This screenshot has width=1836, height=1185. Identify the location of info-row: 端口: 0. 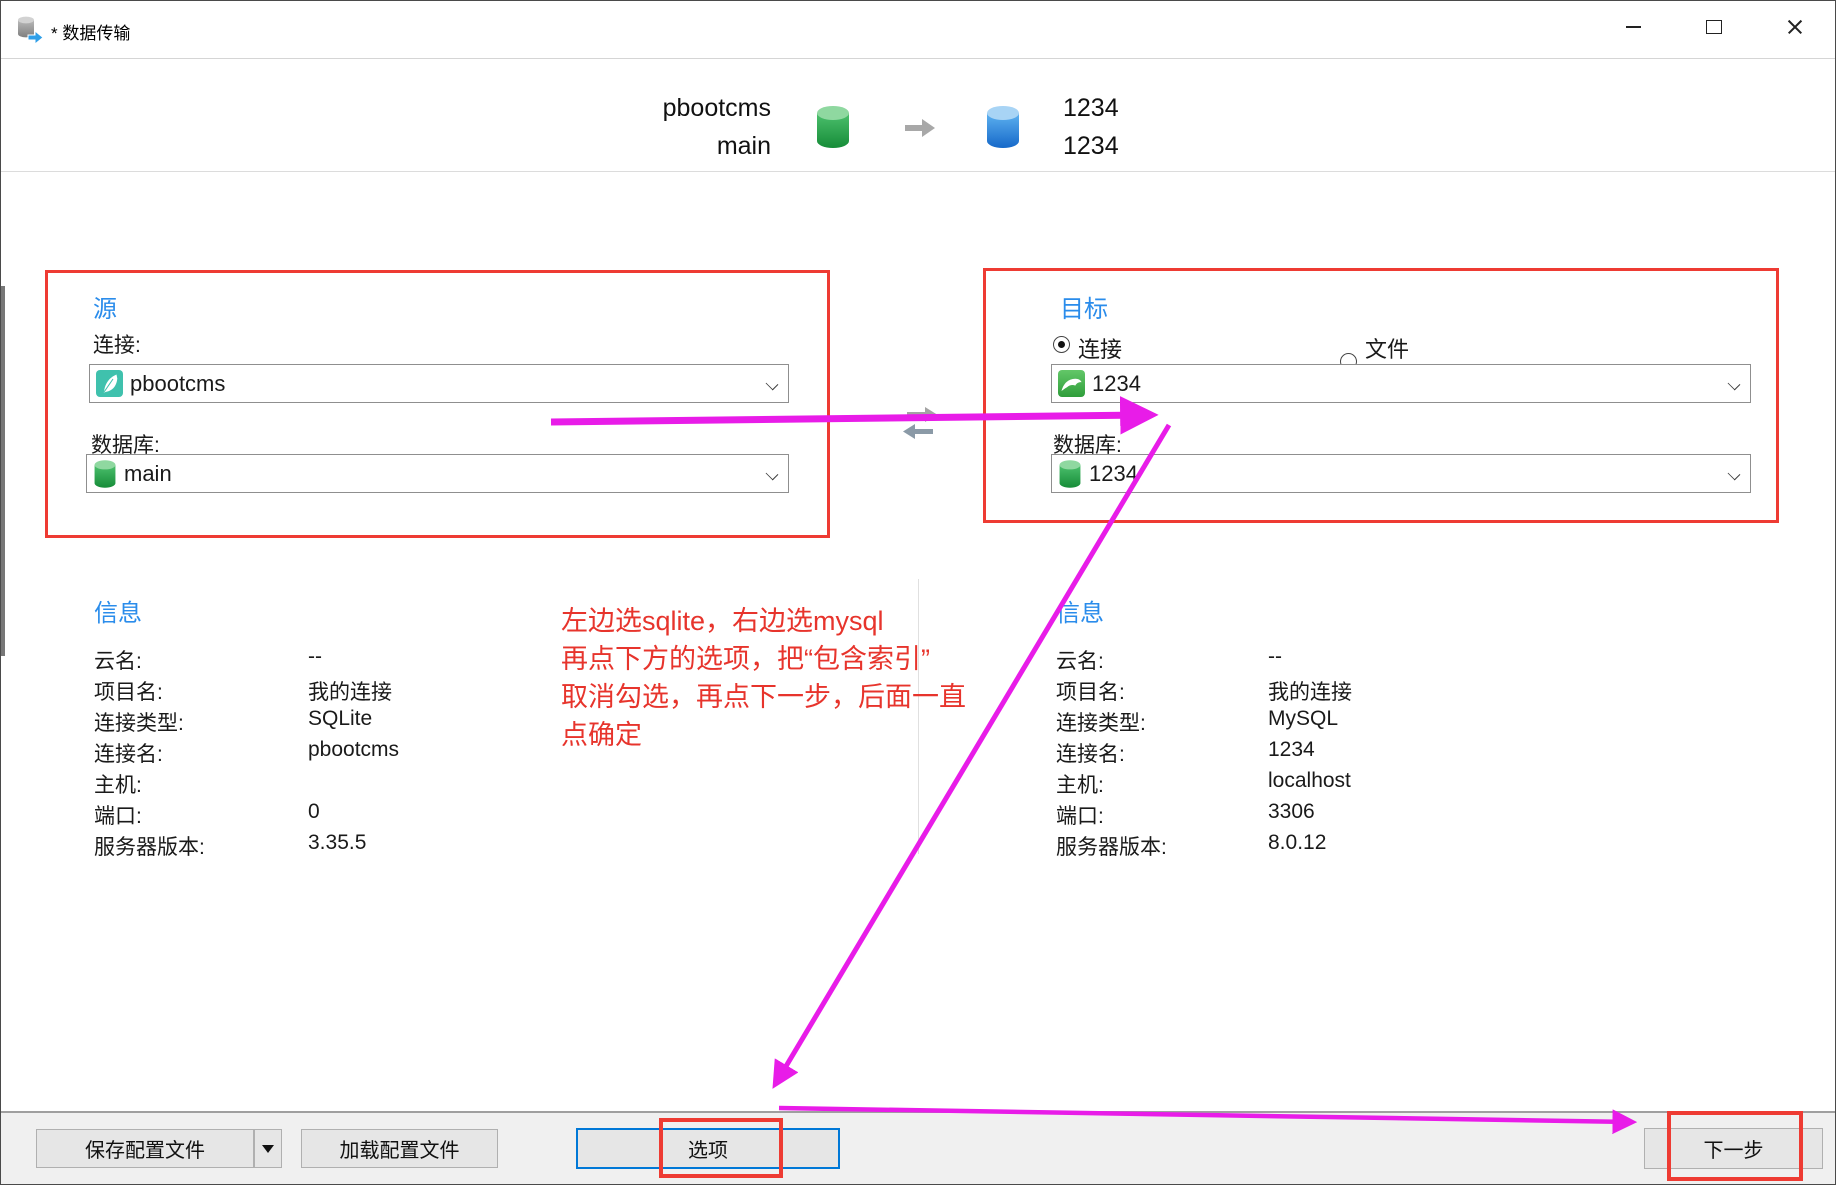
(246, 815).